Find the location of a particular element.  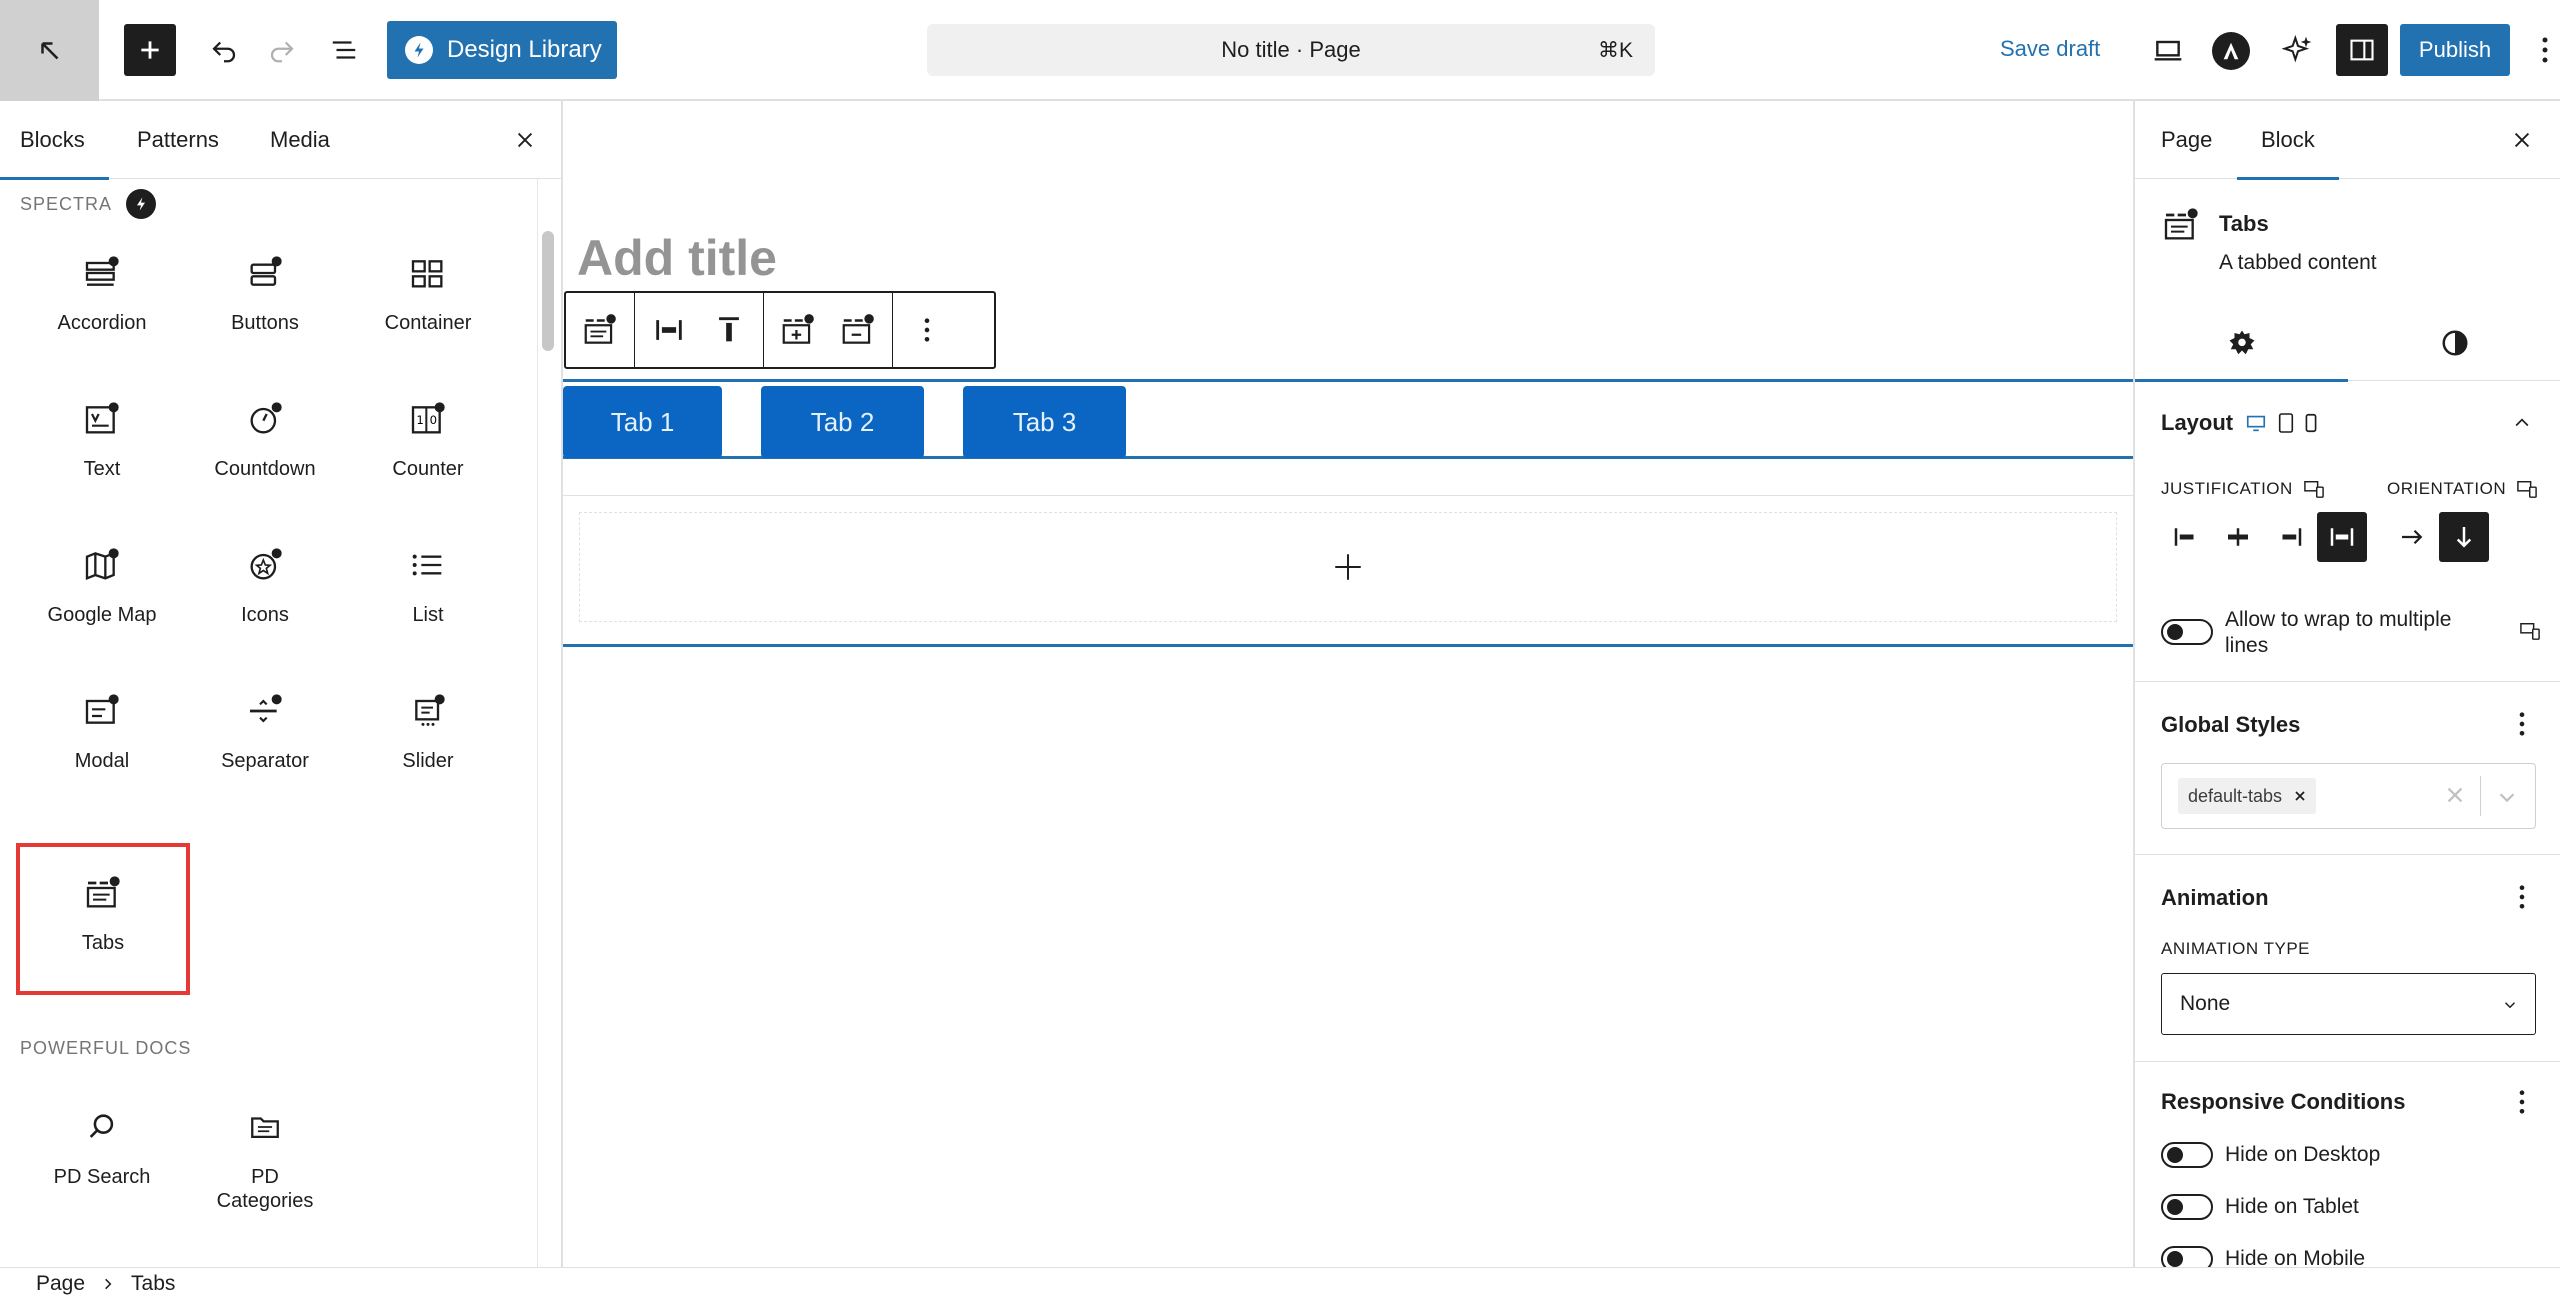

orientation-horizontal-button is located at coordinates (2412, 537).